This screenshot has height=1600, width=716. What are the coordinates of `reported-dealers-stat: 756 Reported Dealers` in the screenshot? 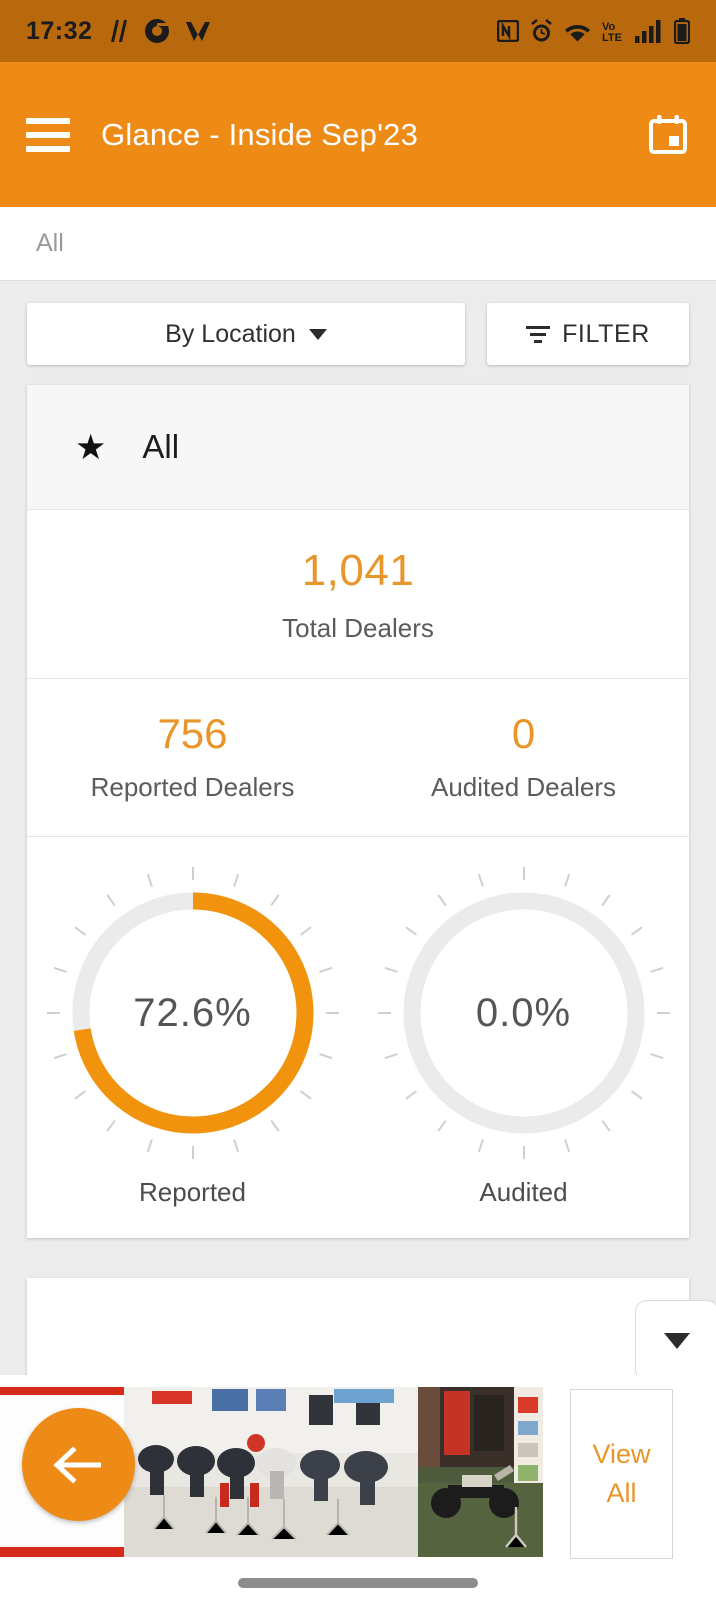 It's located at (192, 757).